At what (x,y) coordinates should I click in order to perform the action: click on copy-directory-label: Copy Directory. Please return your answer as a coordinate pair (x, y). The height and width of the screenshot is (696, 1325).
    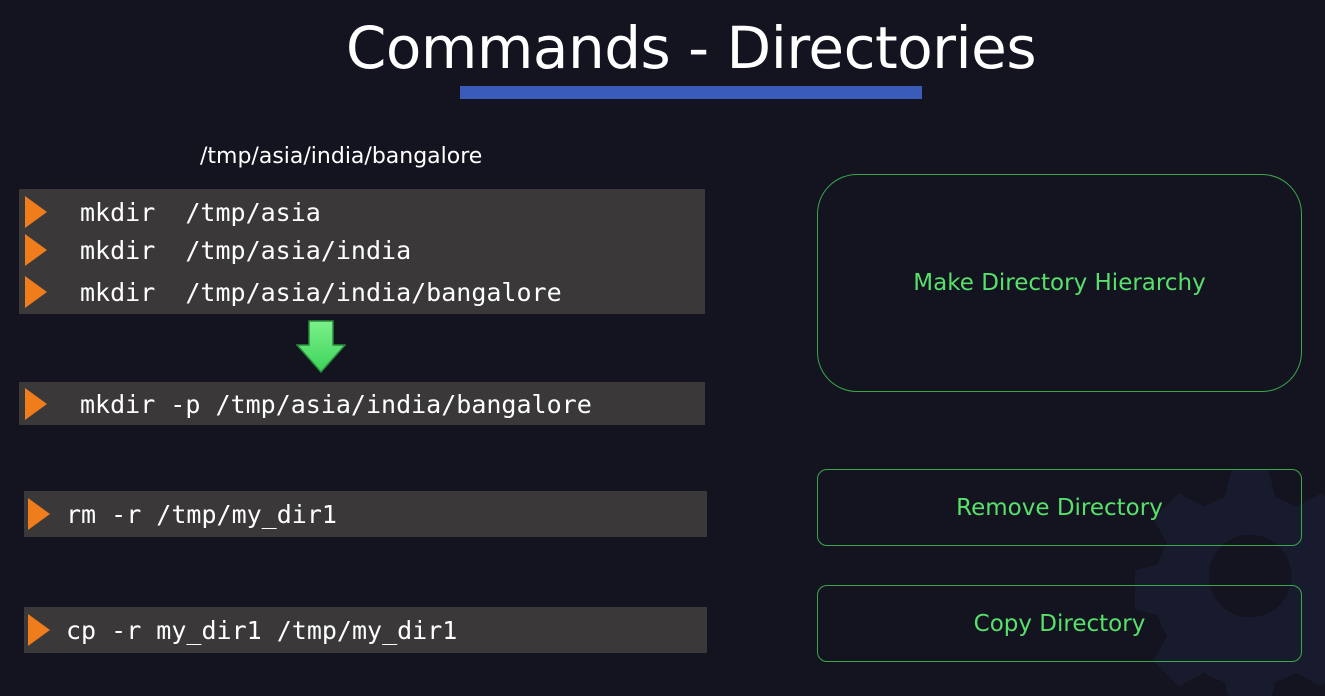
    Looking at the image, I should click on (1059, 623).